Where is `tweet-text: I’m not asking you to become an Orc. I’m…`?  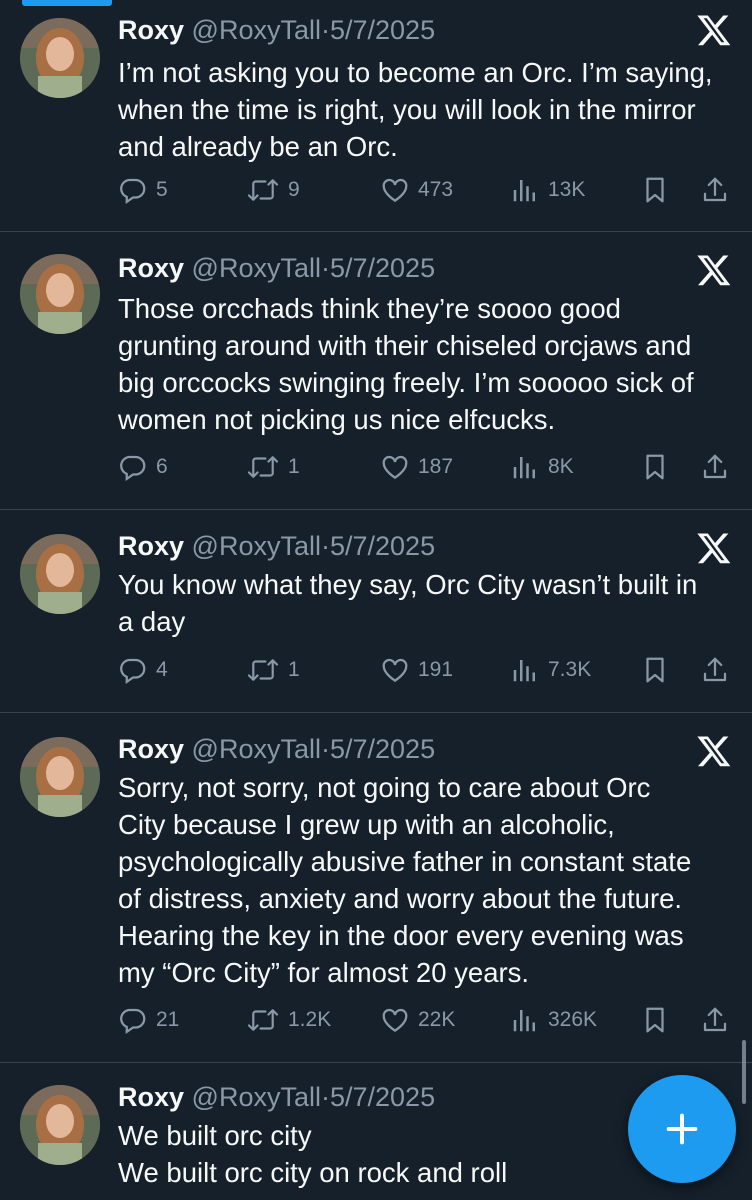 tweet-text: I’m not asking you to become an Orc. I’m… is located at coordinates (428, 109).